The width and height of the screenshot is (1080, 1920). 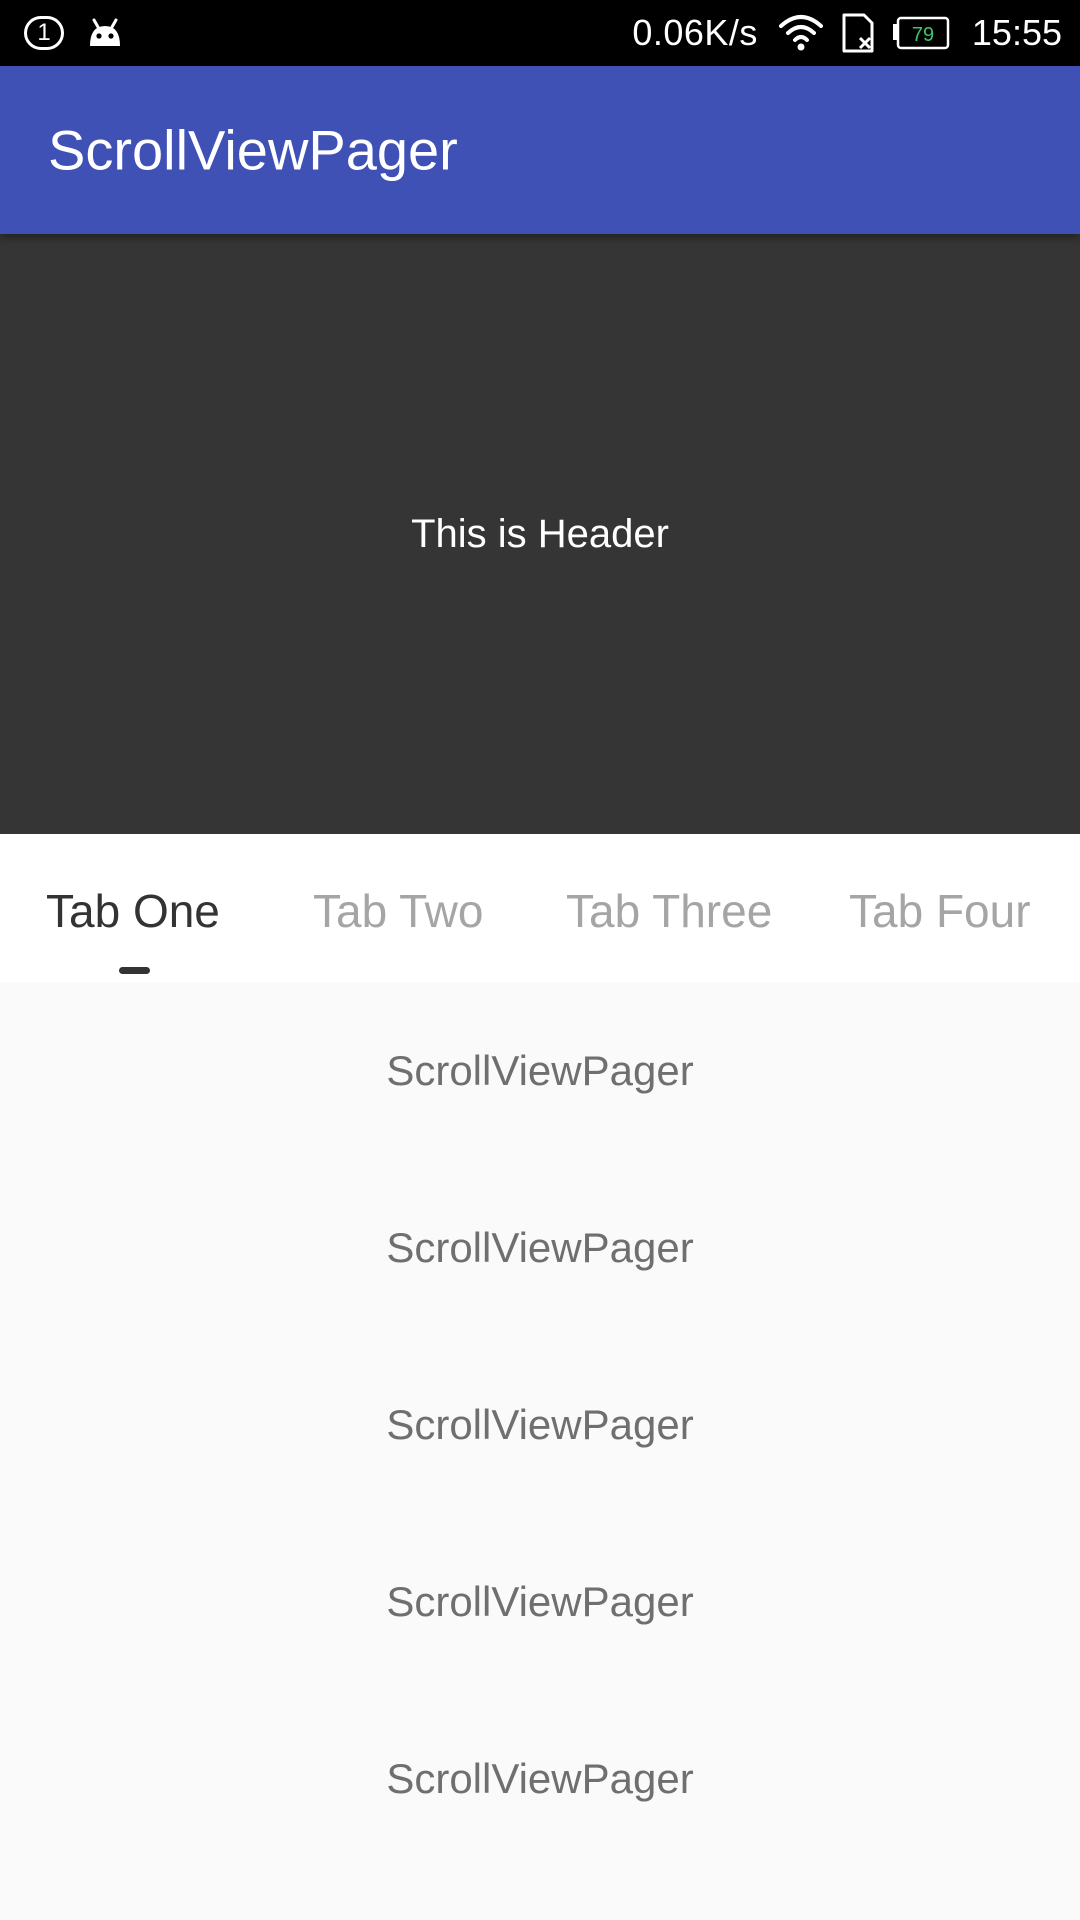 I want to click on app-bar: ScrollViewPager, so click(x=540, y=150).